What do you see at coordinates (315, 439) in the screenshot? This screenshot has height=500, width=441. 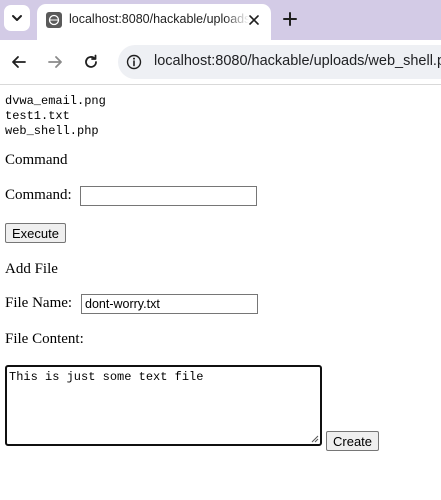 I see `resize-grip-icon` at bounding box center [315, 439].